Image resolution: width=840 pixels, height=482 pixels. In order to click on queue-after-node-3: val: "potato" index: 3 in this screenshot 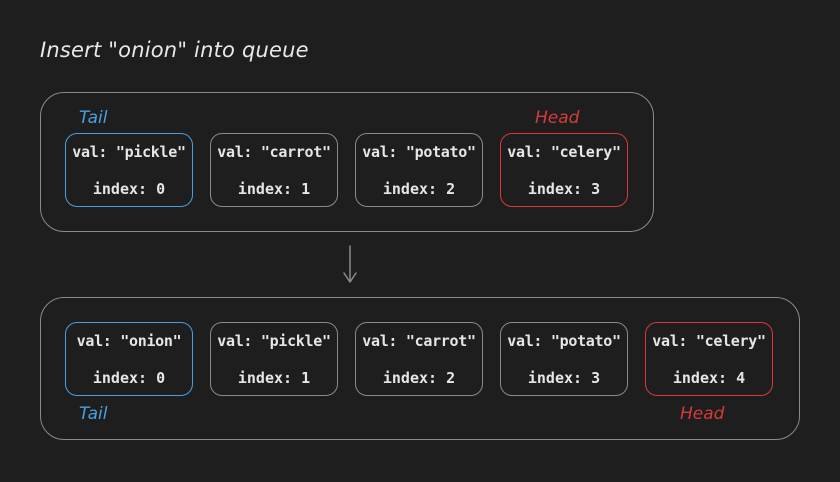, I will do `click(564, 359)`.